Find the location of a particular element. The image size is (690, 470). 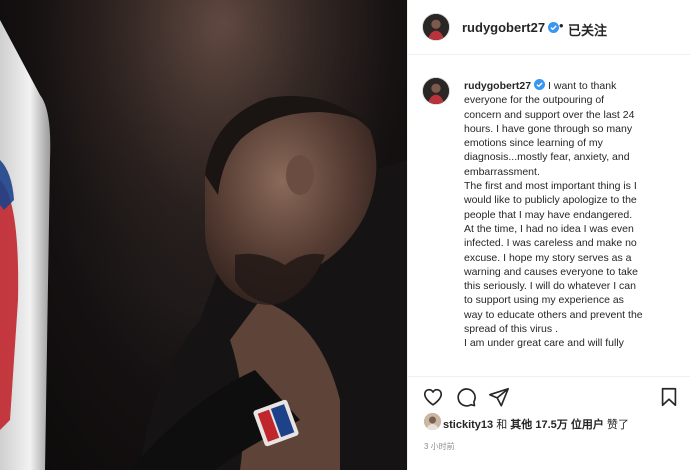

likes-text: stickity13 和 其他 17.5万 位用户 赞了 is located at coordinates (536, 424).